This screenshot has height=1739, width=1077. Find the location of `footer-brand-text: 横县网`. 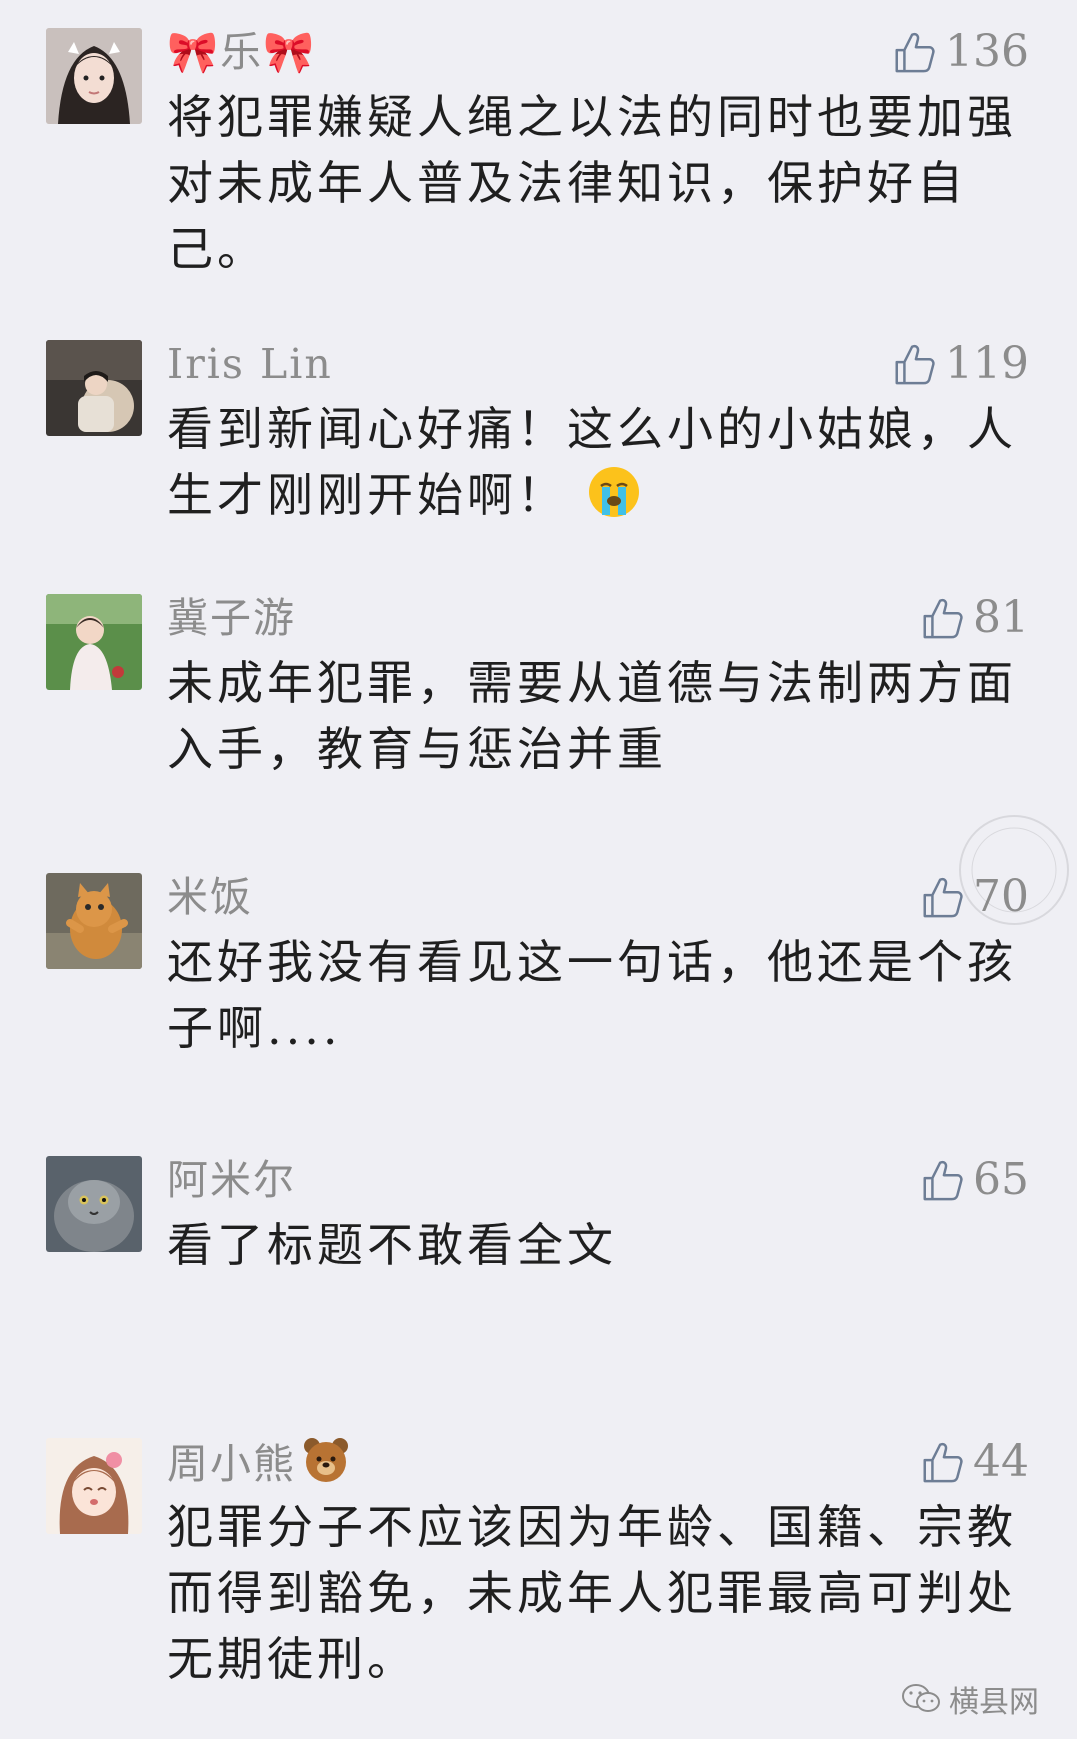

footer-brand-text: 横县网 is located at coordinates (994, 1702).